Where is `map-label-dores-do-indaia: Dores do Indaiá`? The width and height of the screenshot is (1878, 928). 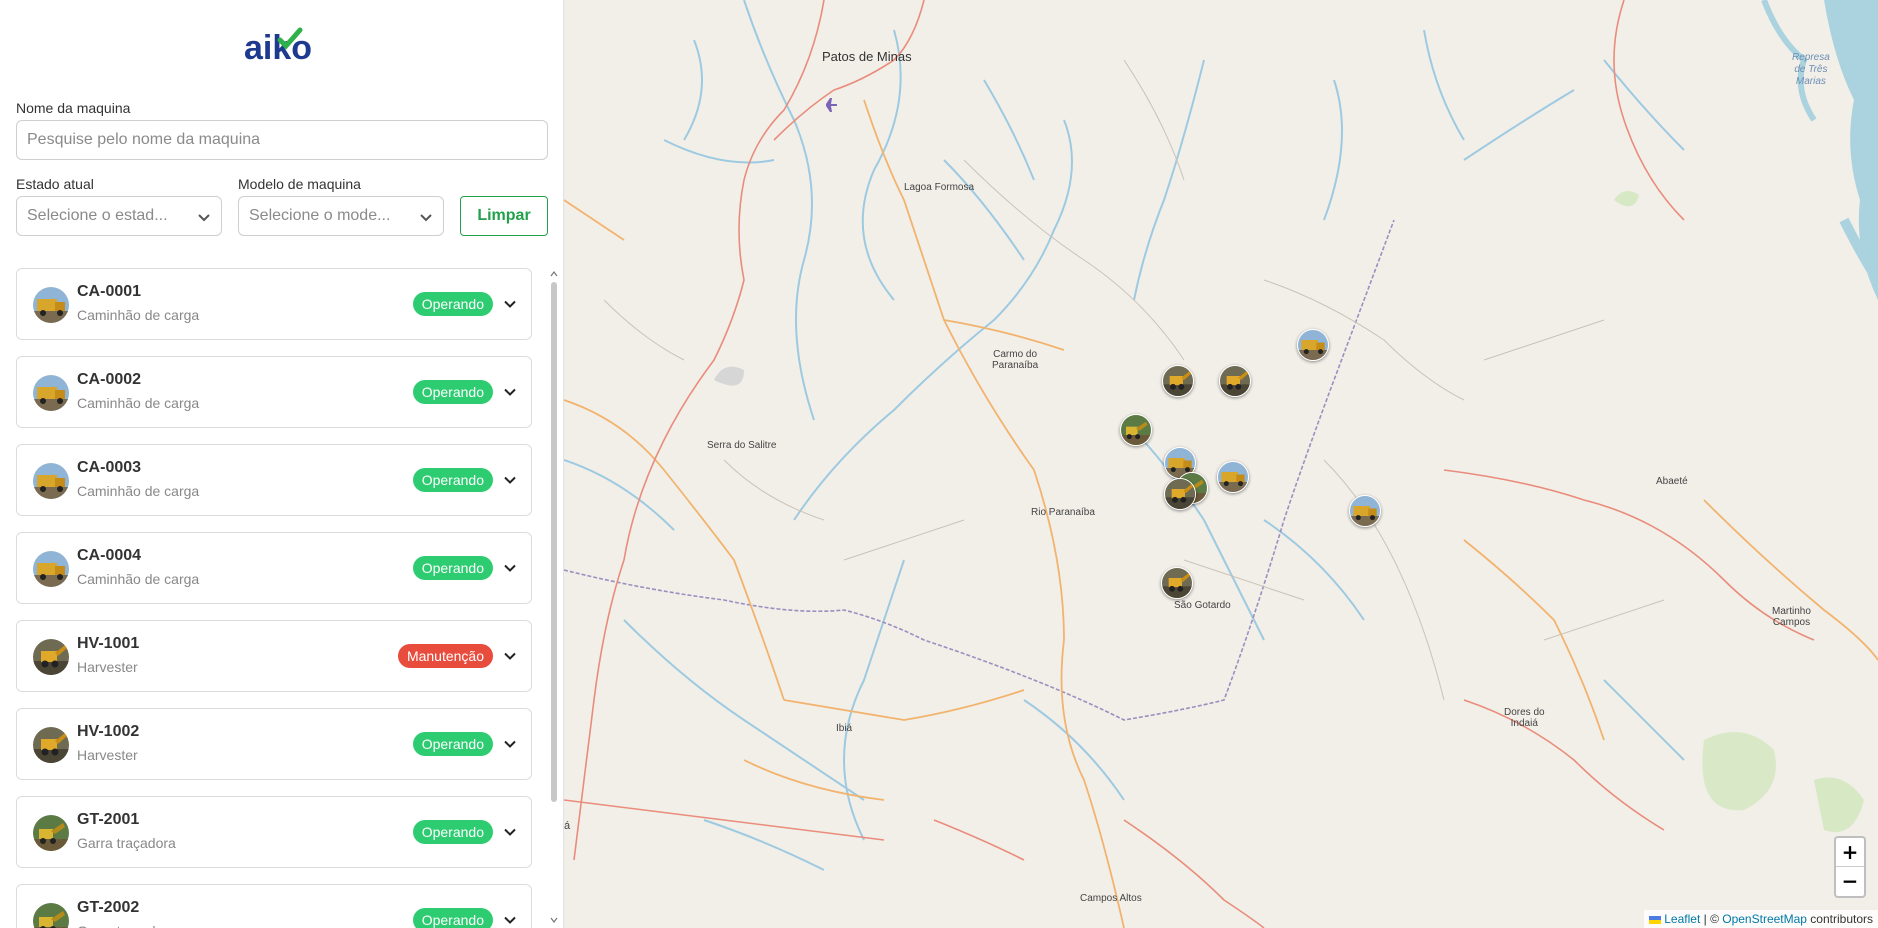 map-label-dores-do-indaia: Dores do Indaiá is located at coordinates (1524, 718).